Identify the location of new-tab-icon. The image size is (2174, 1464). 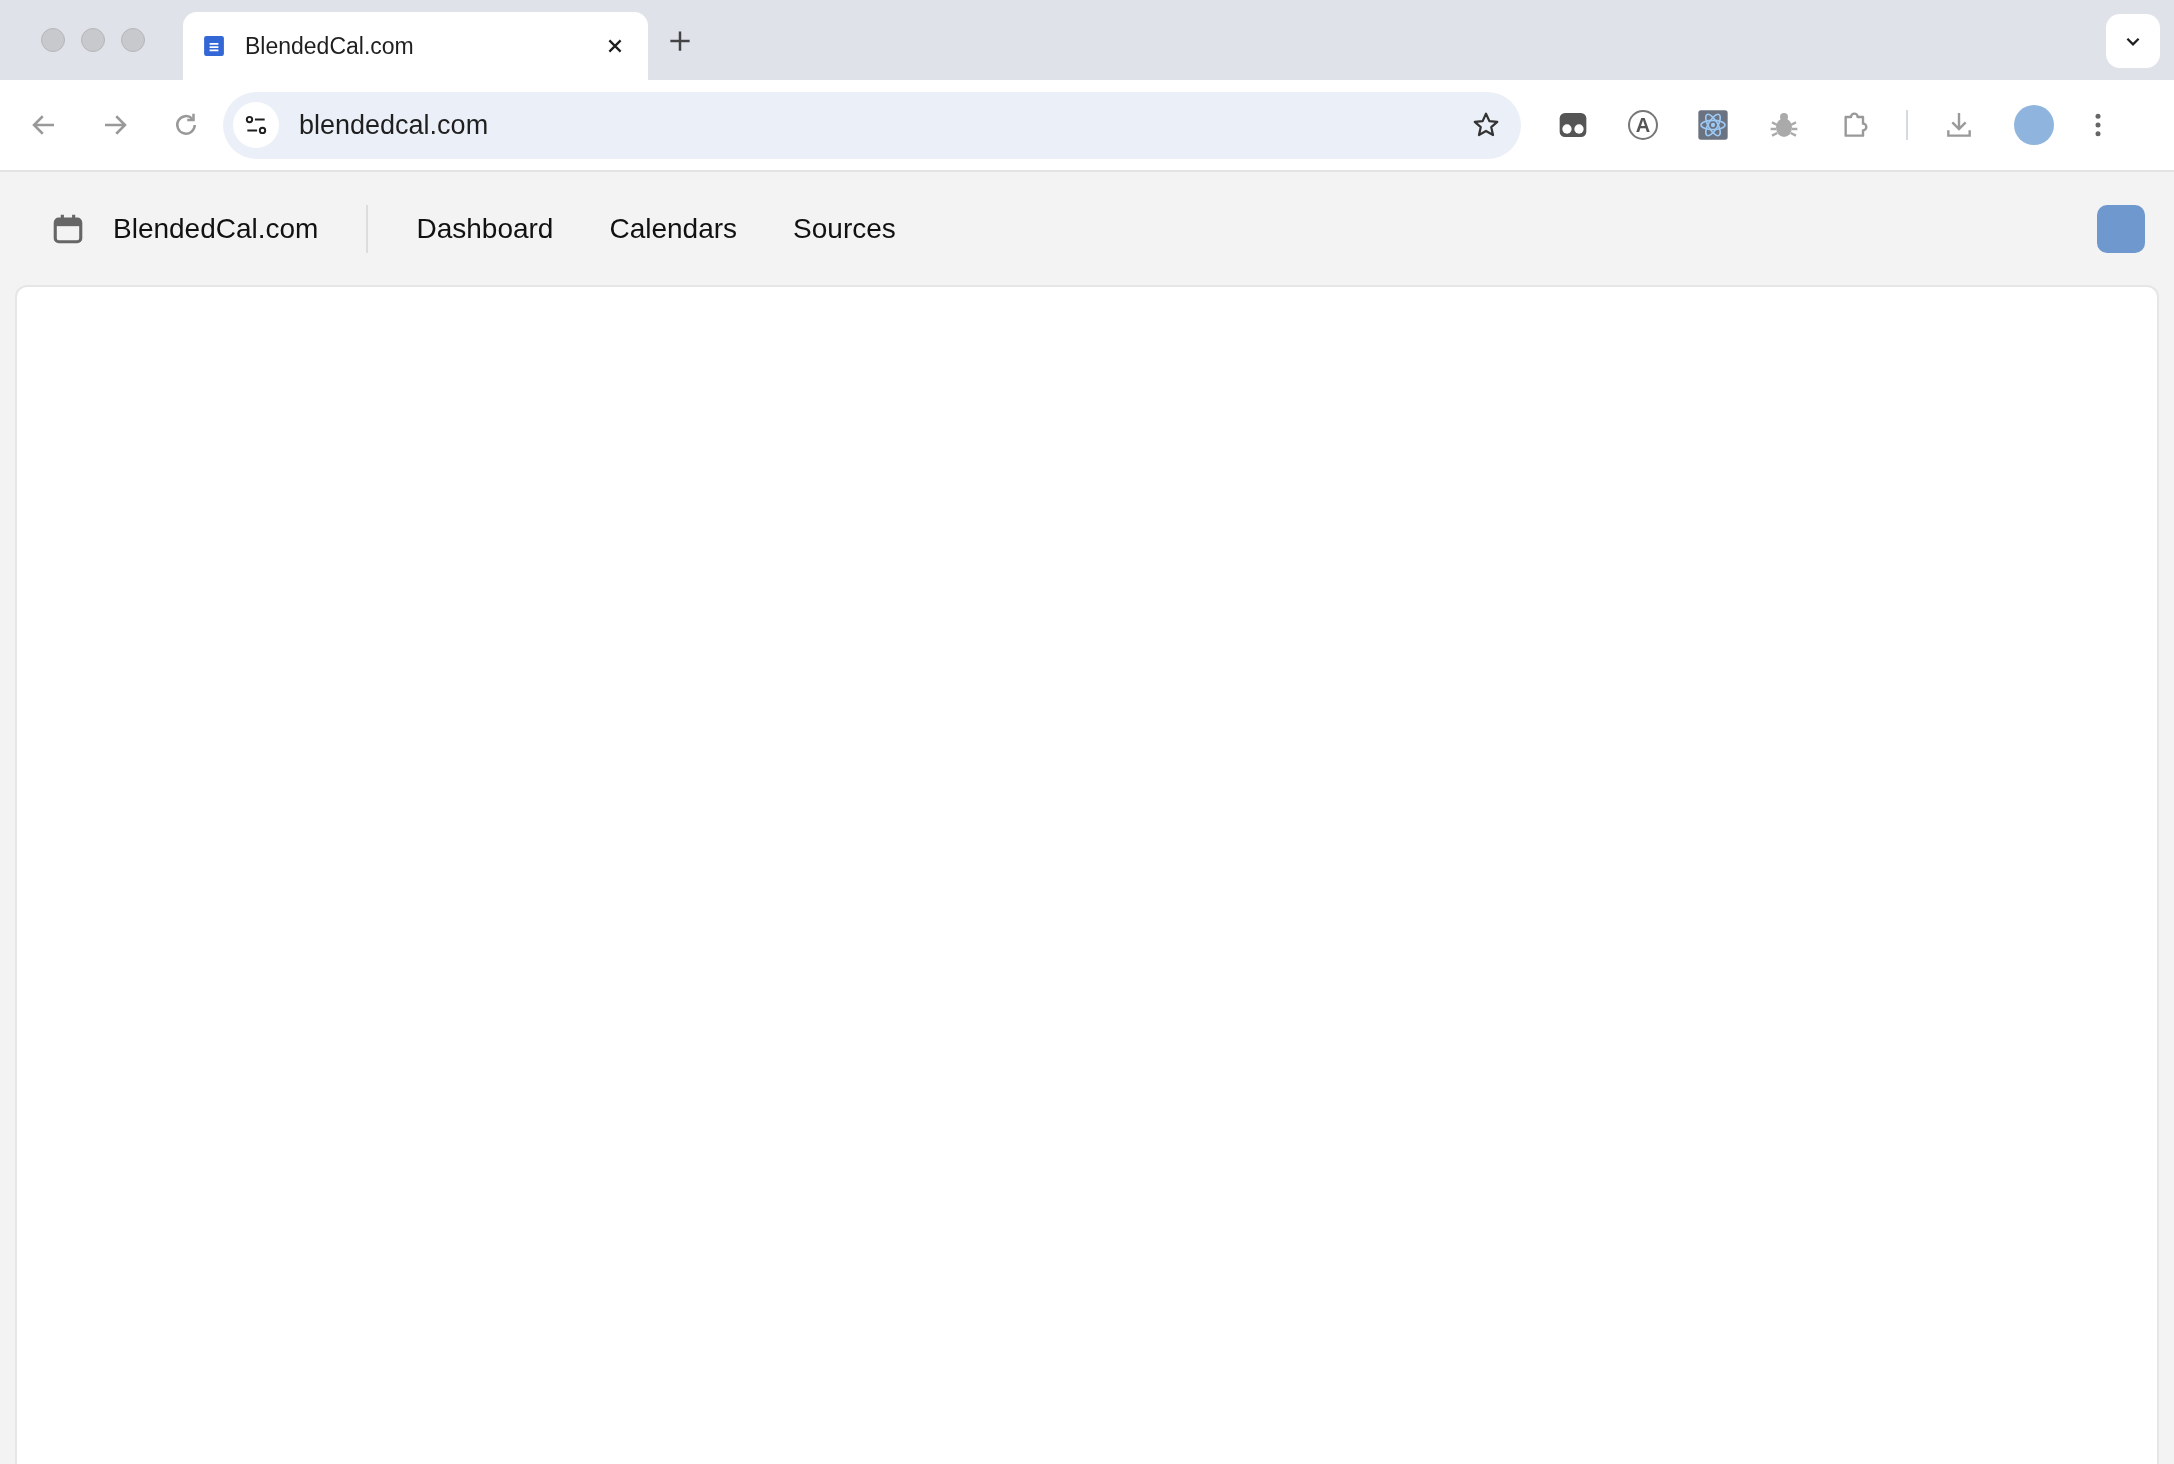
(680, 41).